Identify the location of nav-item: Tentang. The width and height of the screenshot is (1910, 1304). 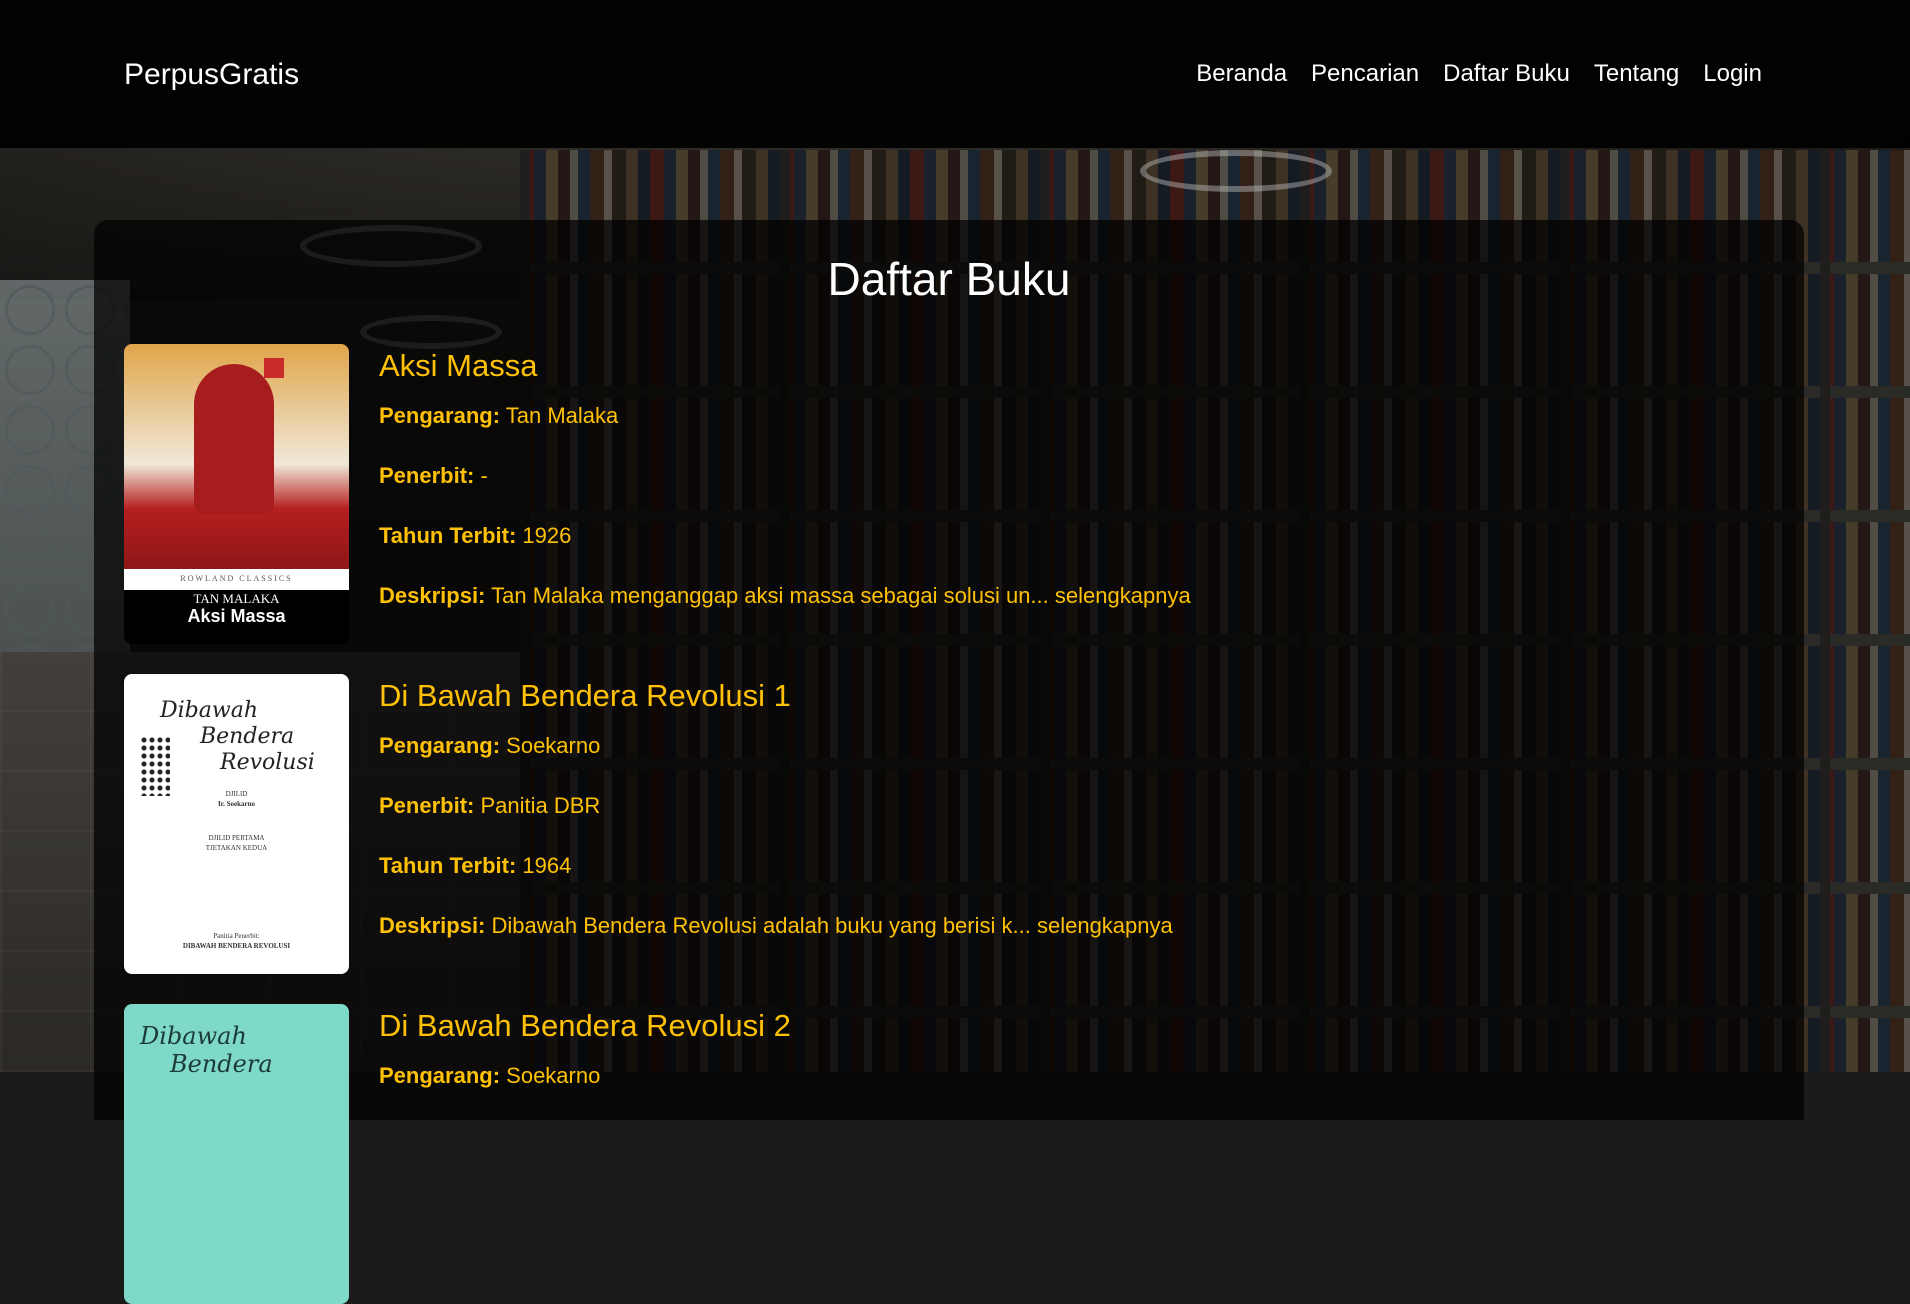
(1636, 74).